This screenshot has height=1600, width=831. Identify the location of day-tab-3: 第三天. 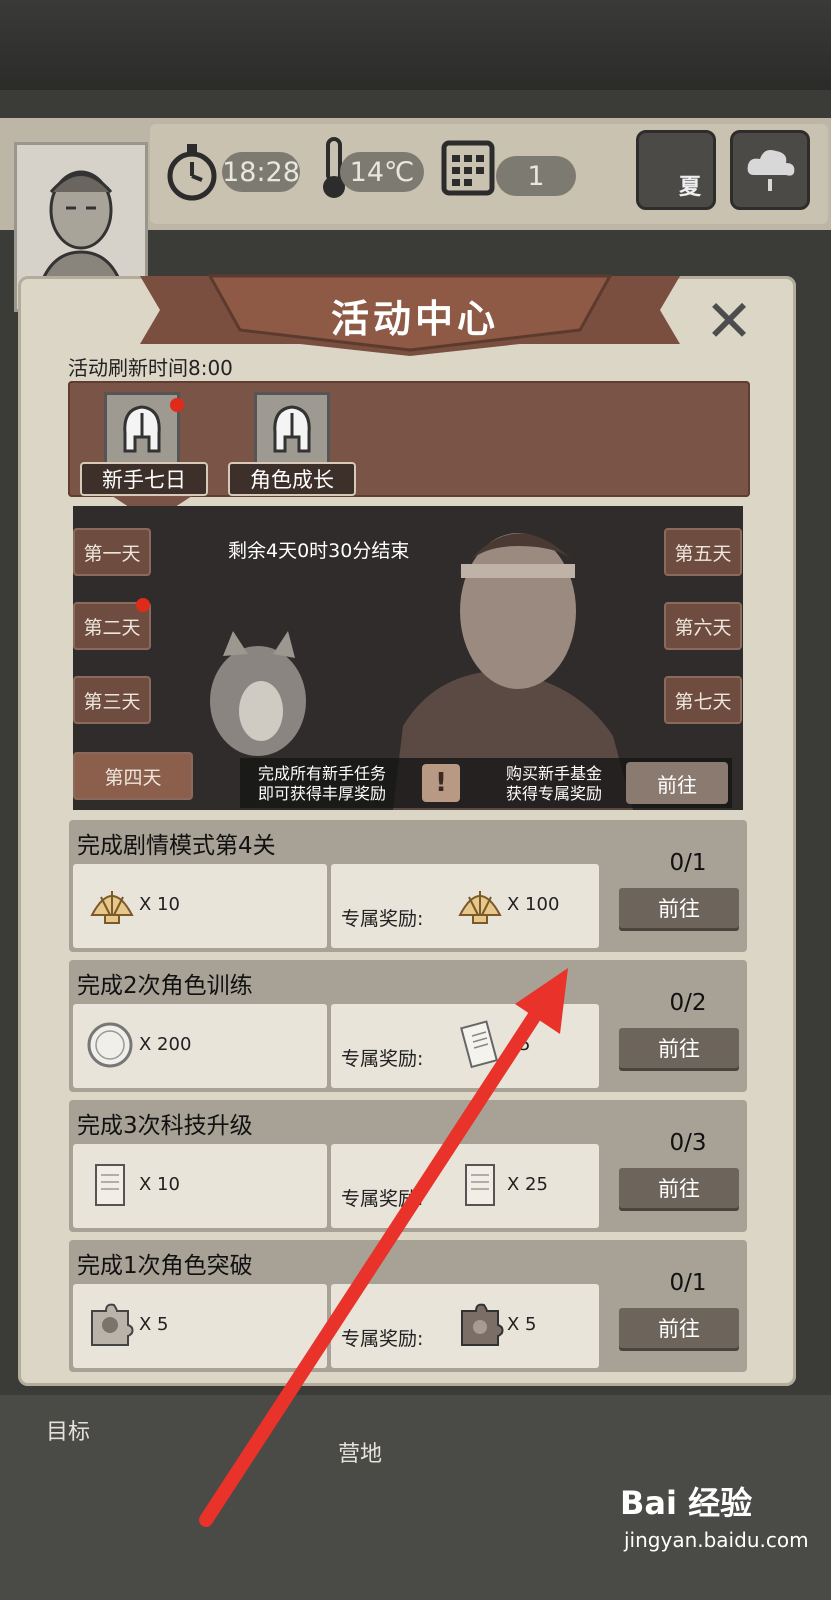
(112, 700).